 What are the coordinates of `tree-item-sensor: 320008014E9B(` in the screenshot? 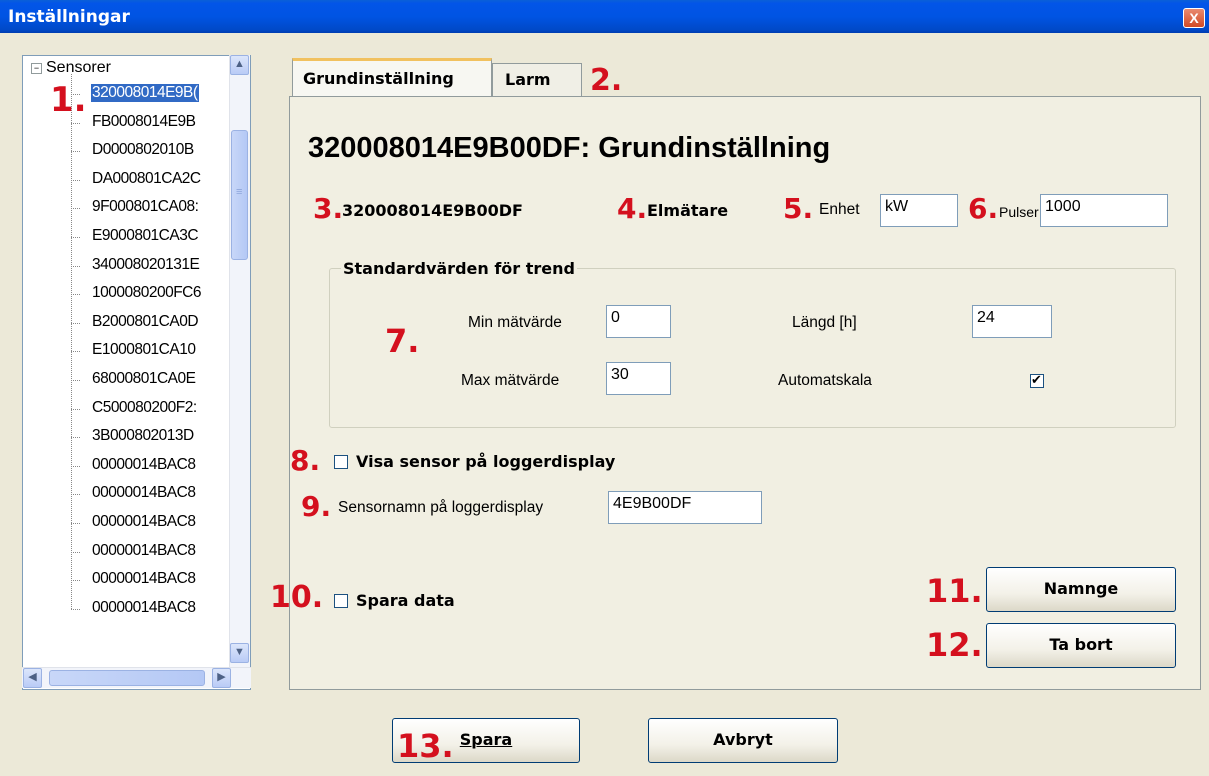 It's located at (145, 93).